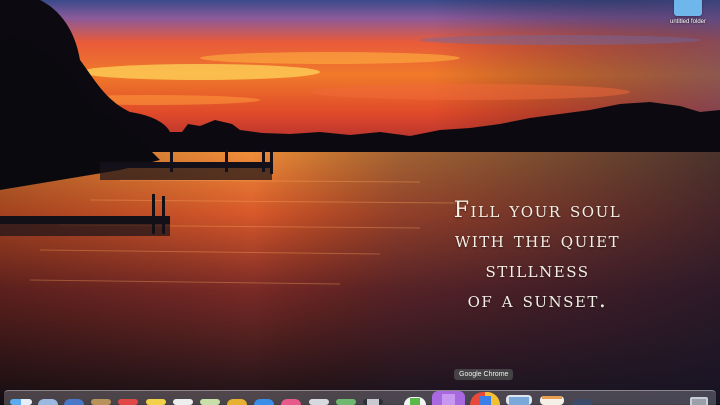  What do you see at coordinates (448, 398) in the screenshot?
I see `podcasts-icon` at bounding box center [448, 398].